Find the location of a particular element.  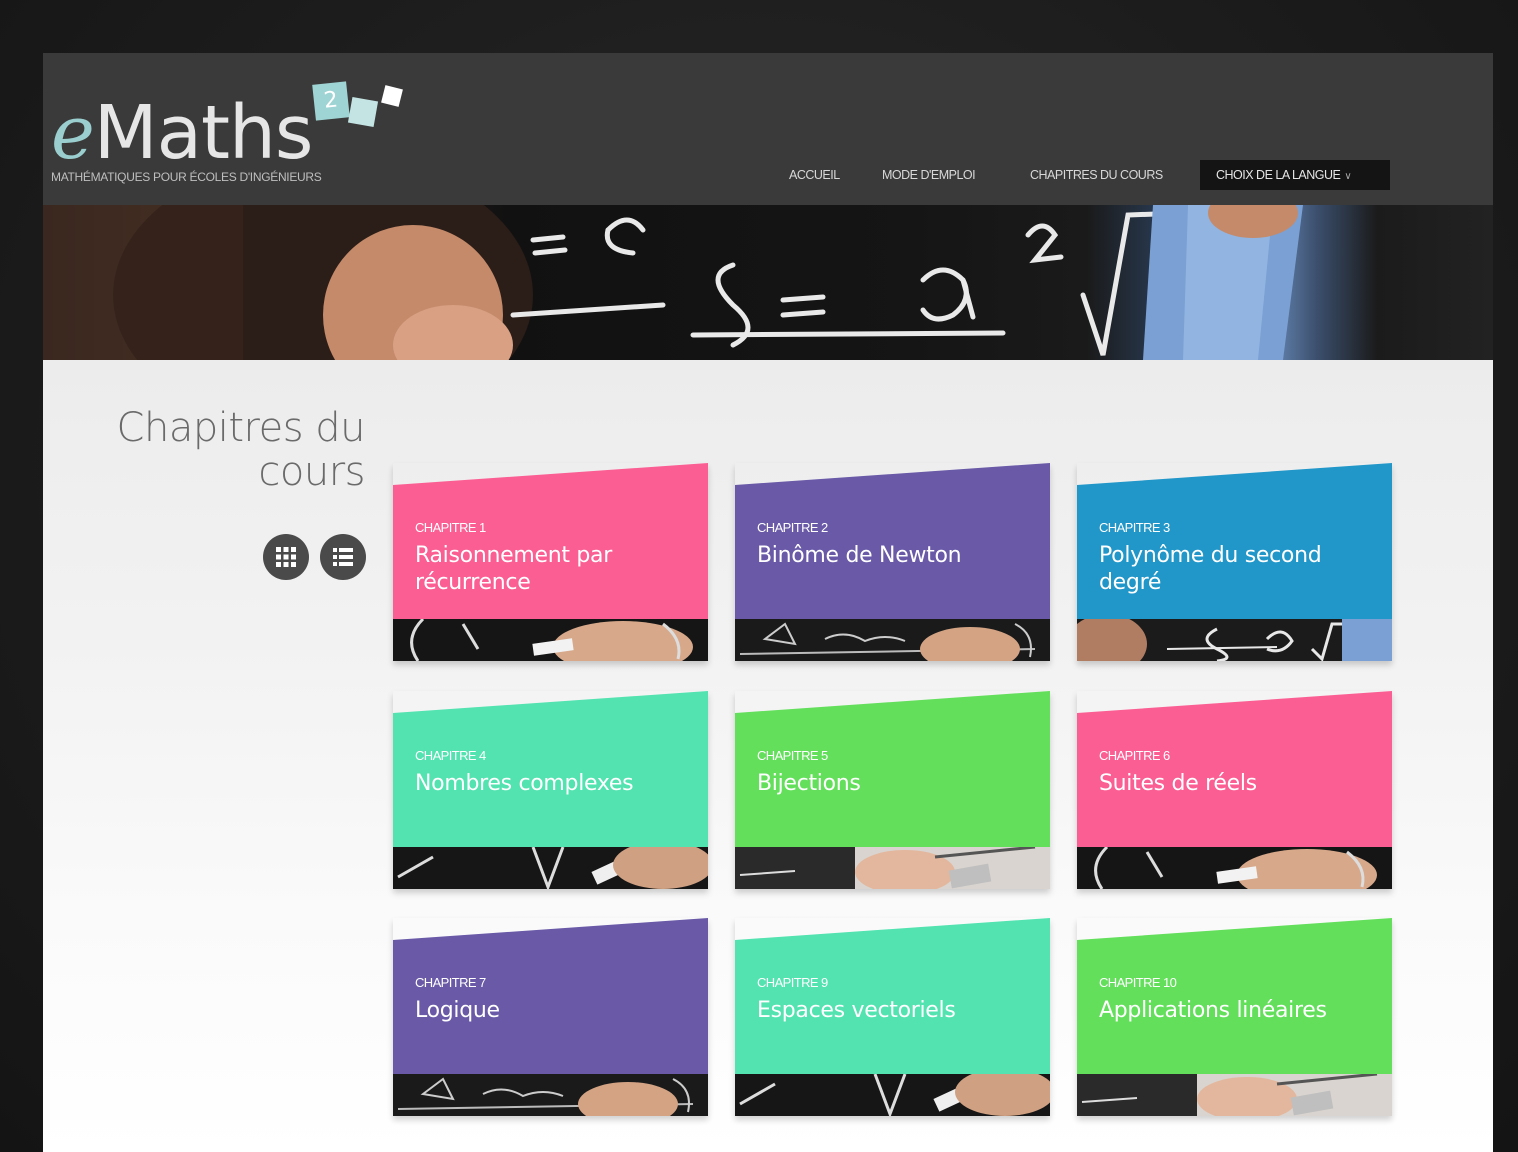

chapter-card: CHAPITRE 5 Bijections is located at coordinates (892, 790).